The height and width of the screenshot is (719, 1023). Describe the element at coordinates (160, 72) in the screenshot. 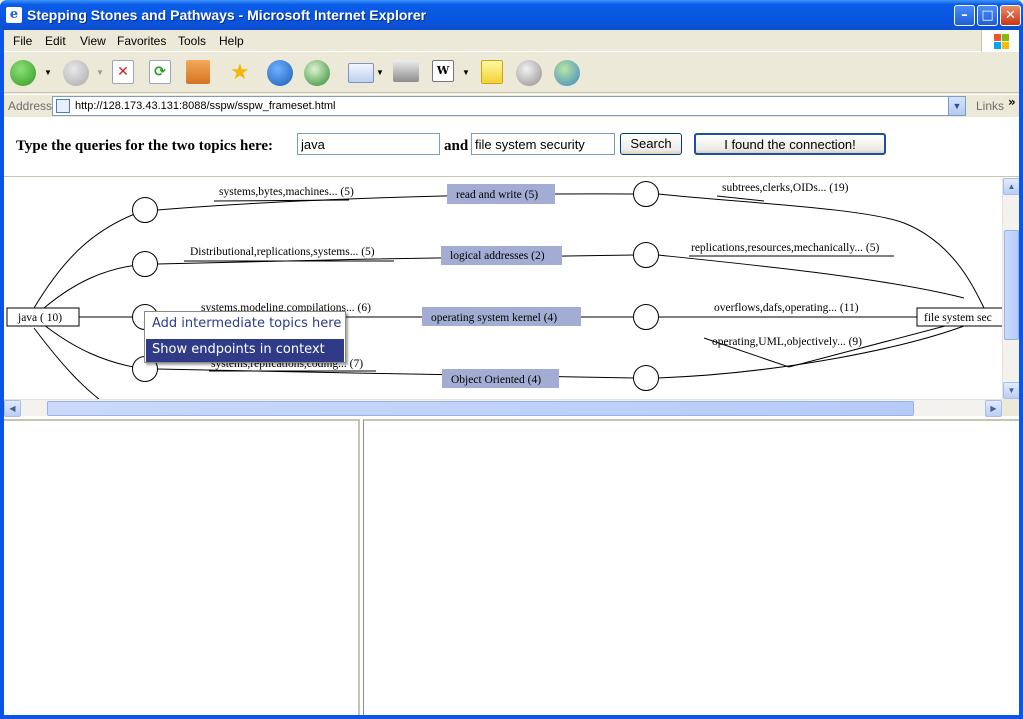

I see `refresh-icon: ⟳` at that location.